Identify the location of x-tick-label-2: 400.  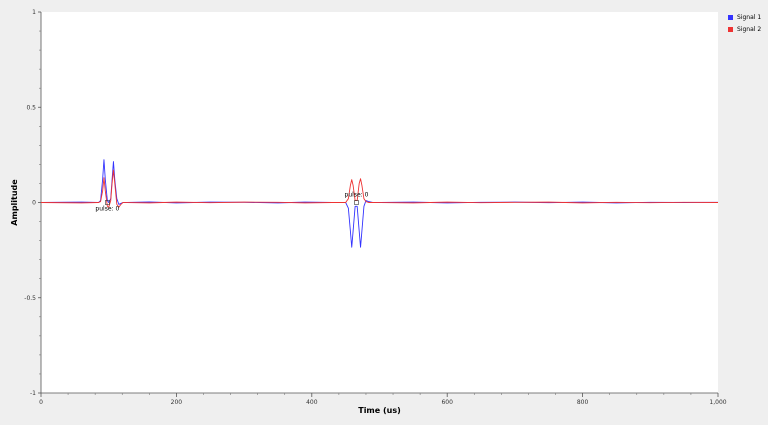
(312, 402).